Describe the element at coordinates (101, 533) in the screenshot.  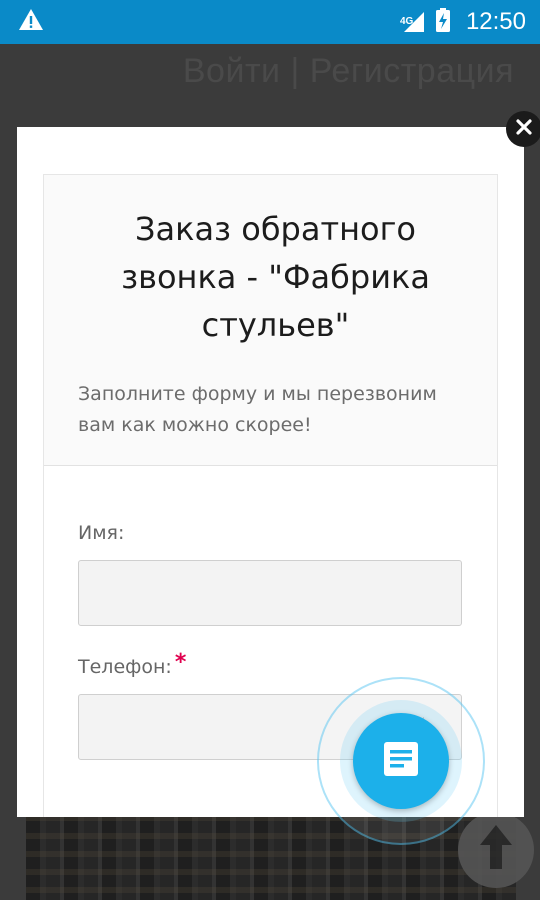
I see `name-label-text: Имя:` at that location.